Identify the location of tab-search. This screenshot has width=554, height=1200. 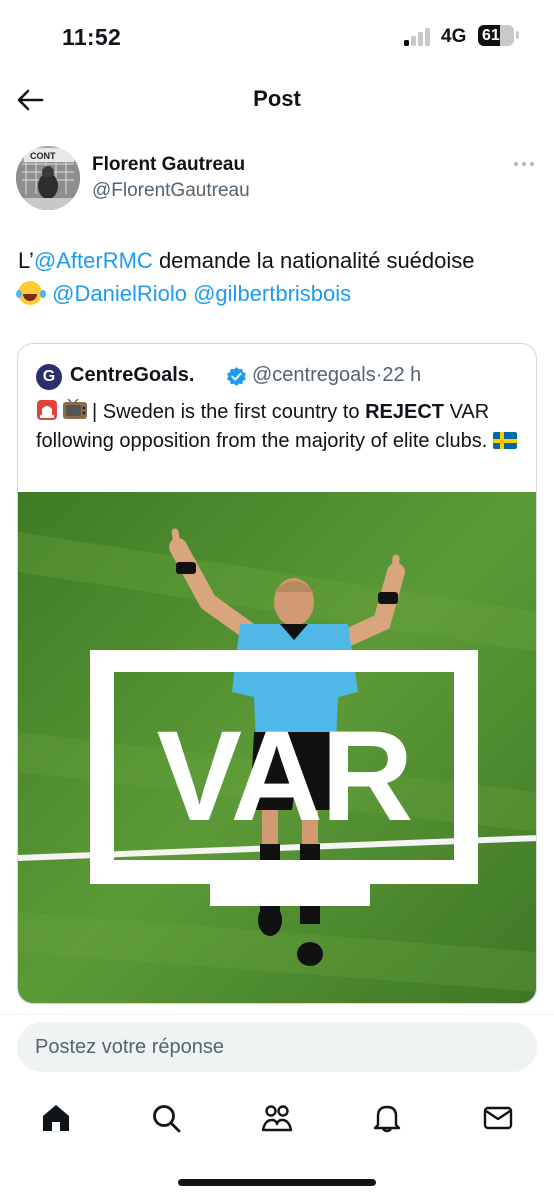
(166, 1118).